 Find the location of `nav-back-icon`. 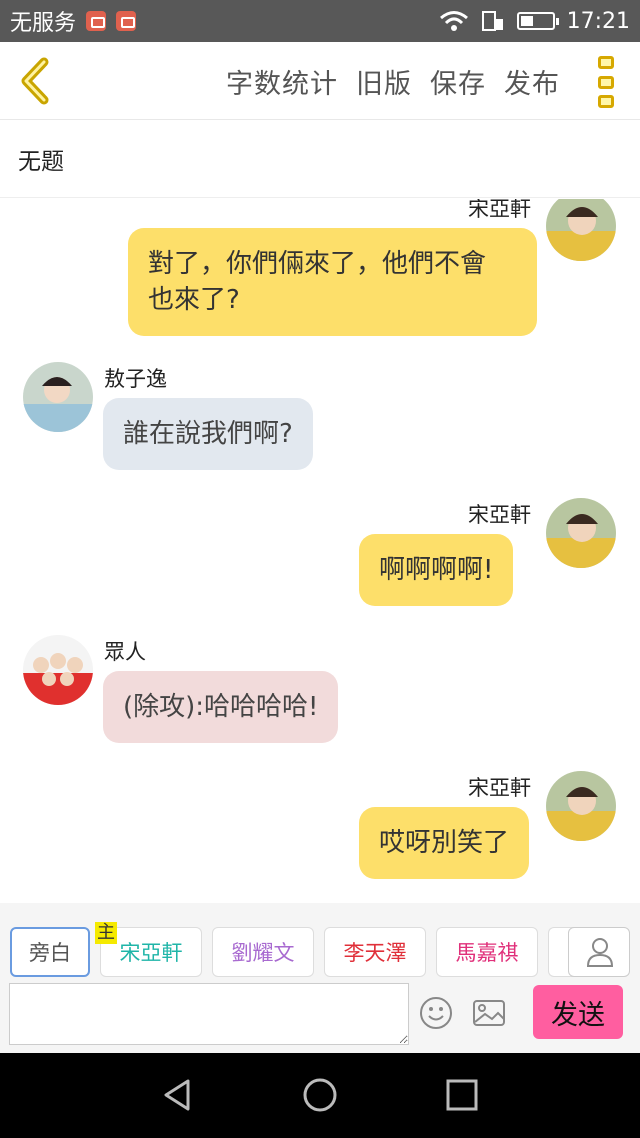

nav-back-icon is located at coordinates (178, 1095).